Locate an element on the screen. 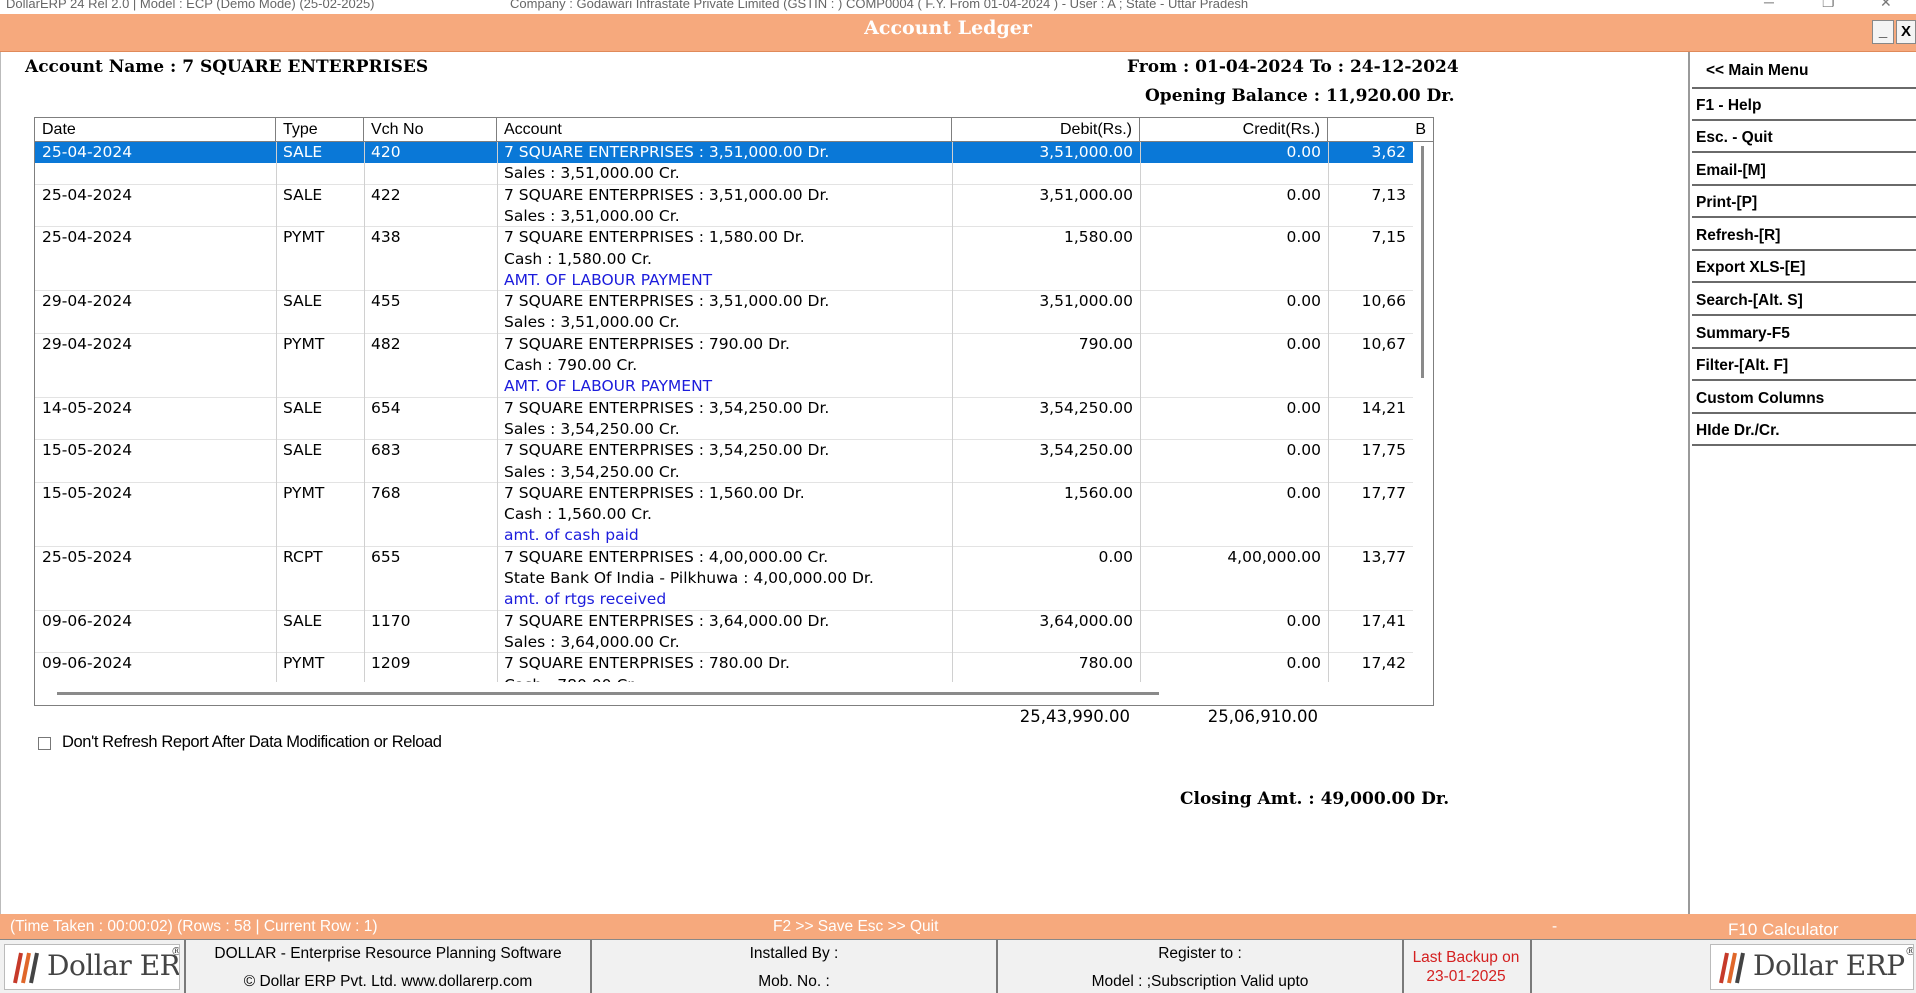 This screenshot has height=993, width=1916. account-entry: 7 SQUARE ENTERPRISES : 4,00,000.00 Cr. is located at coordinates (724, 557).